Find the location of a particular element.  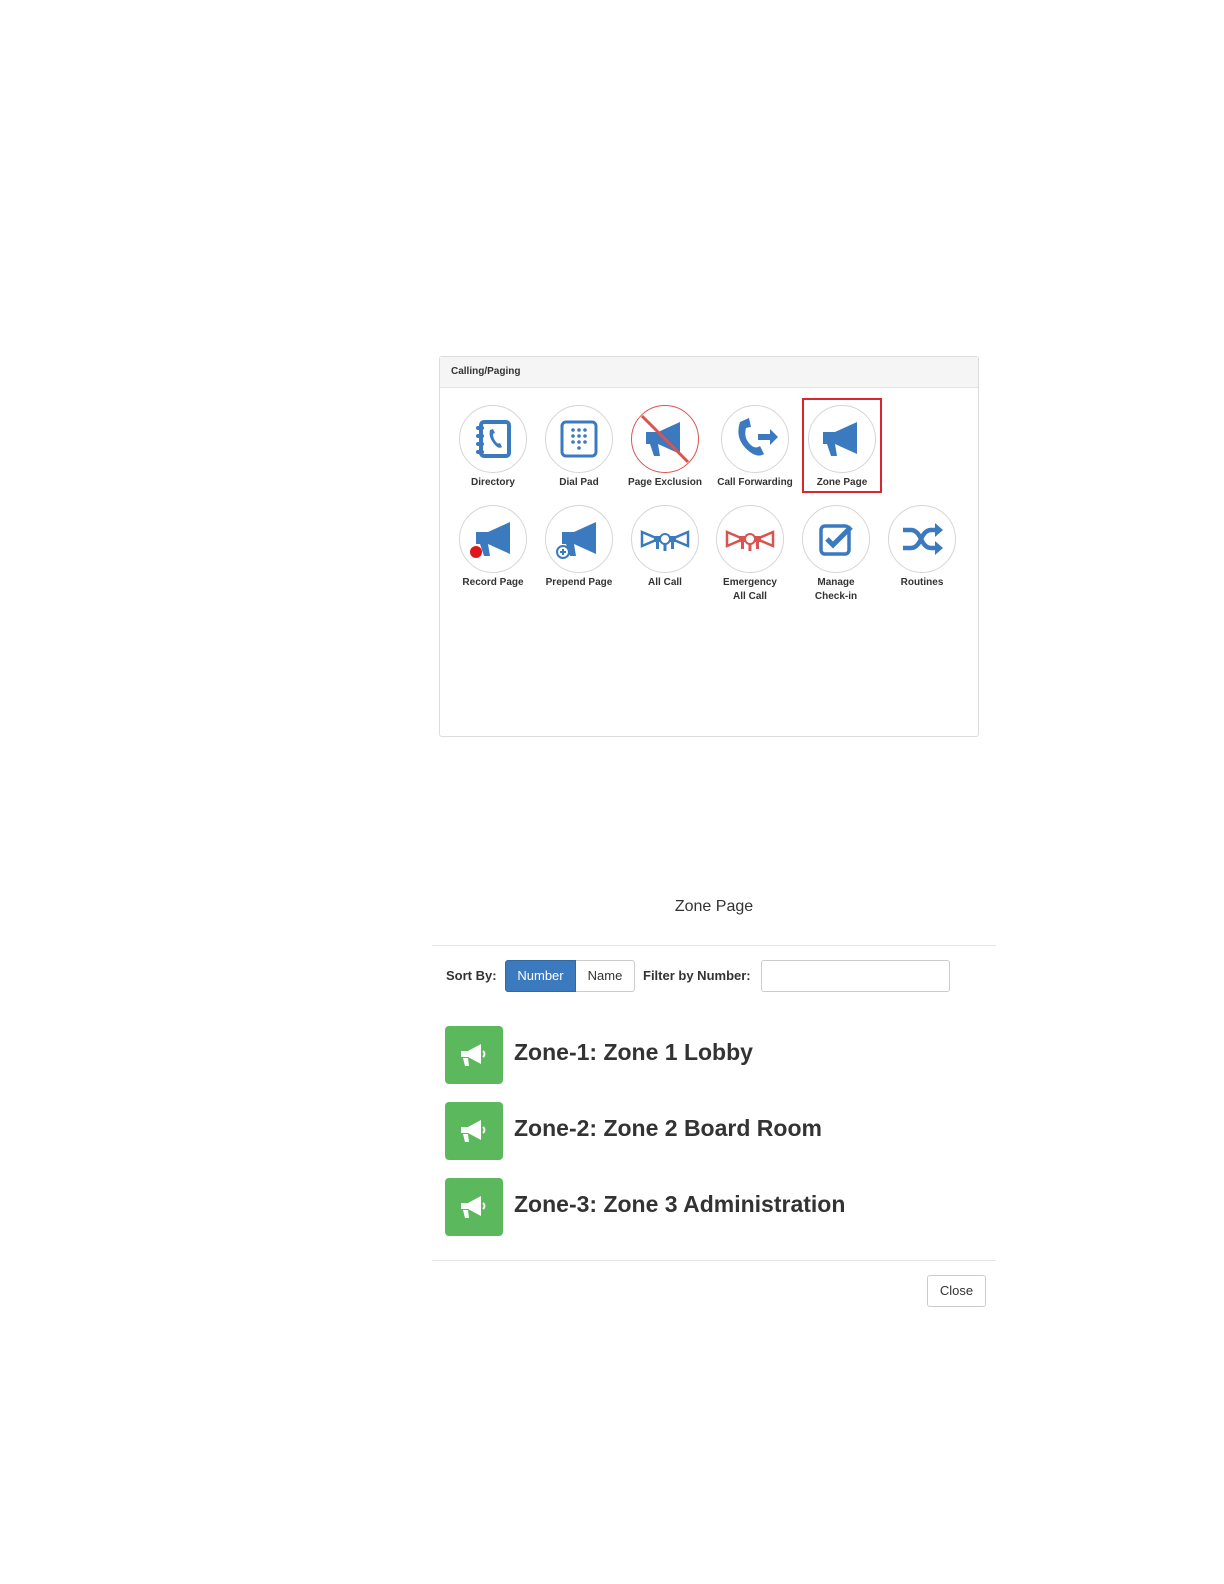

zone-label: Zone-1: Zone 1 Lobby is located at coordinates (633, 1052).